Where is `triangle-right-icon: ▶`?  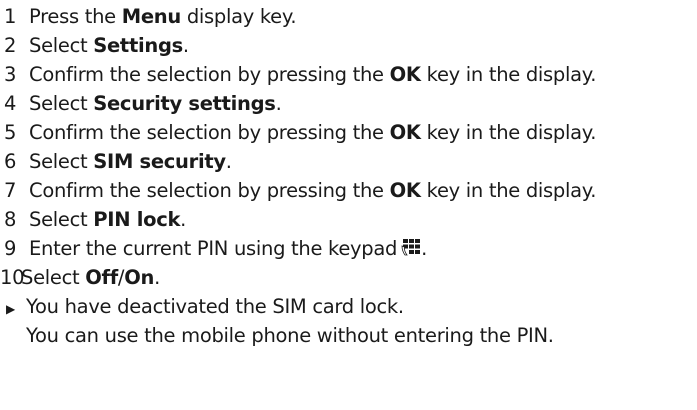 triangle-right-icon: ▶ is located at coordinates (10, 309).